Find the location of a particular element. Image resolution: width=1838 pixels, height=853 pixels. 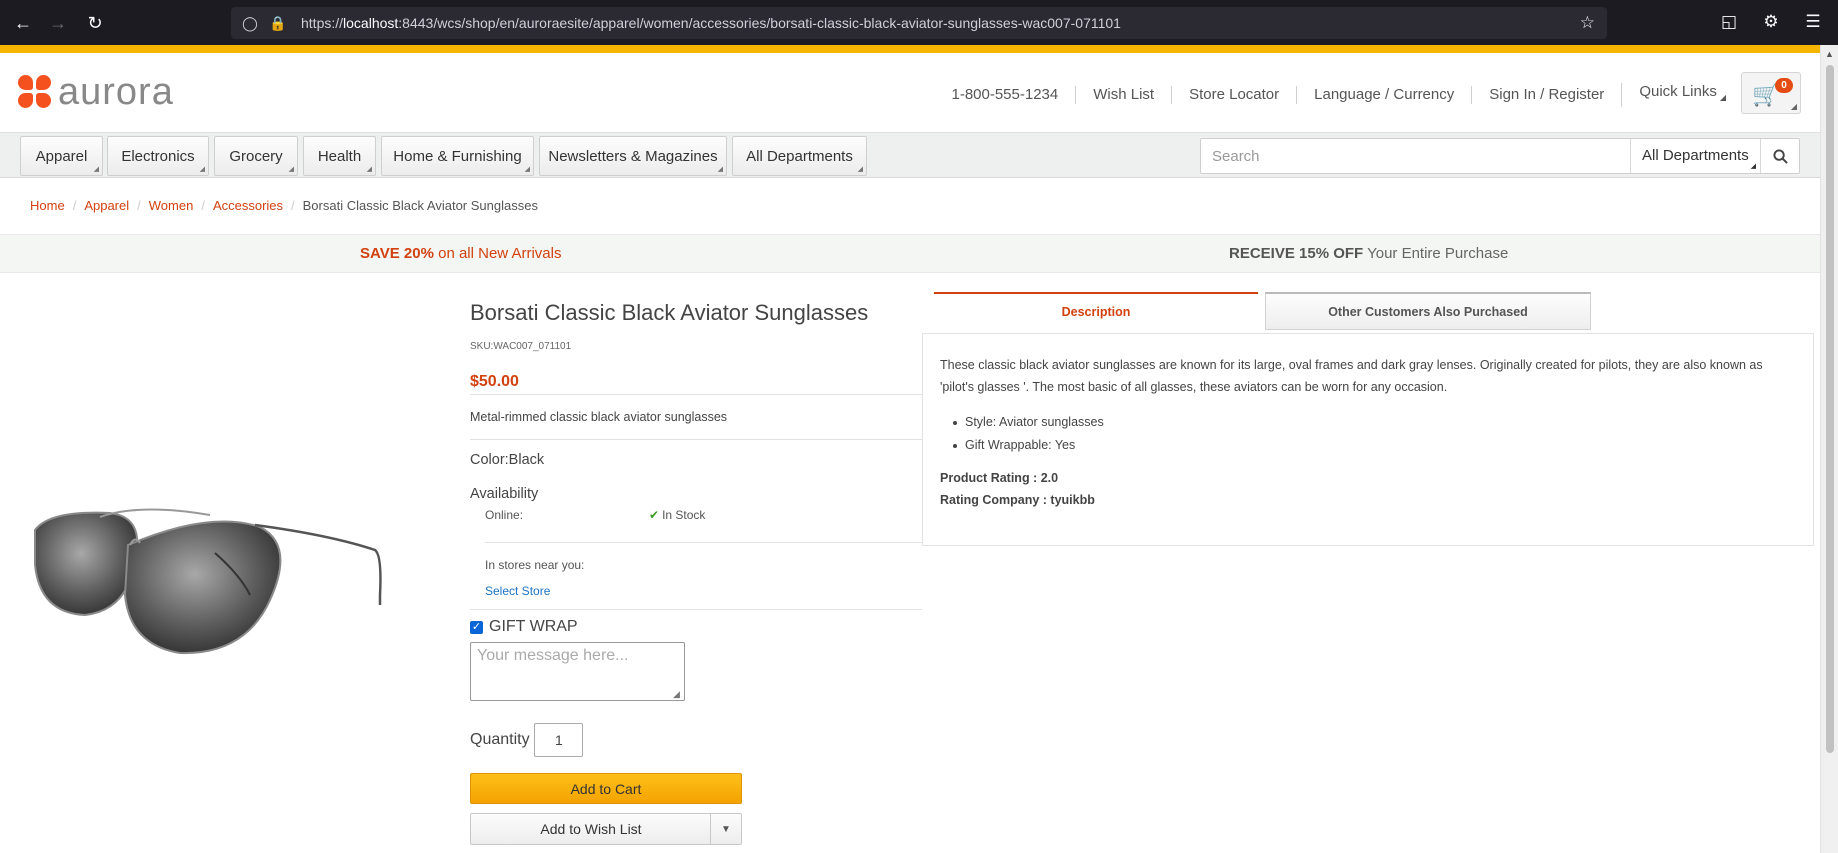

language-currency-link: Language / Currency is located at coordinates (1383, 95).